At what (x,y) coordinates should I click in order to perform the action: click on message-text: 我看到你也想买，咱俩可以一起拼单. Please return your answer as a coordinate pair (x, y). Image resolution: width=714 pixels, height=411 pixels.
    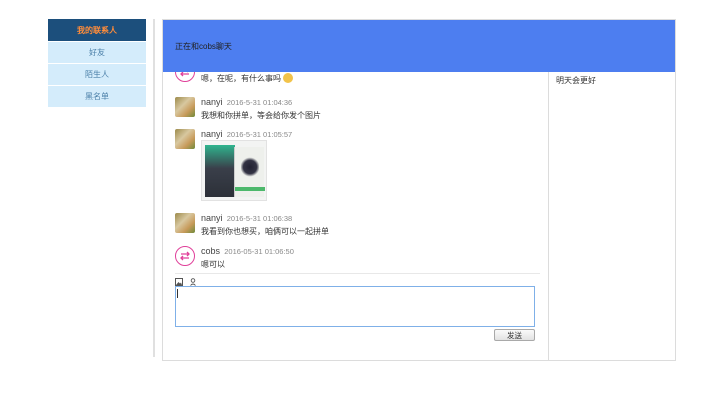
    Looking at the image, I should click on (265, 231).